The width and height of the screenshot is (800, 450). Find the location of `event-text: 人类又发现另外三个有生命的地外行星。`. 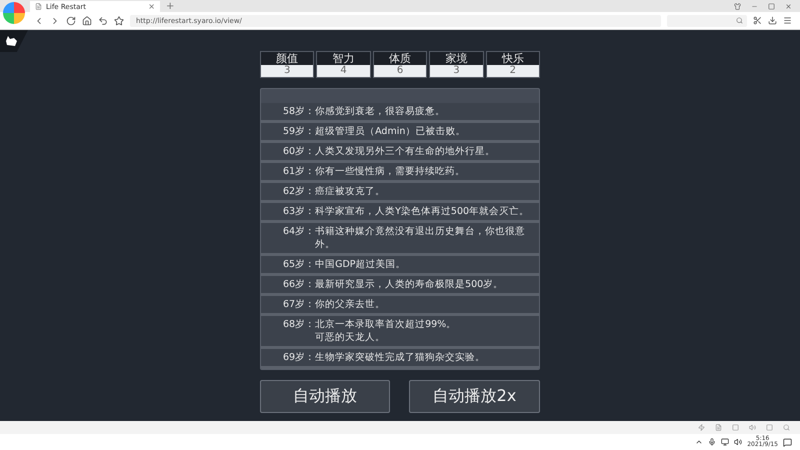

event-text: 人类又发现另外三个有生命的地外行星。 is located at coordinates (405, 151).